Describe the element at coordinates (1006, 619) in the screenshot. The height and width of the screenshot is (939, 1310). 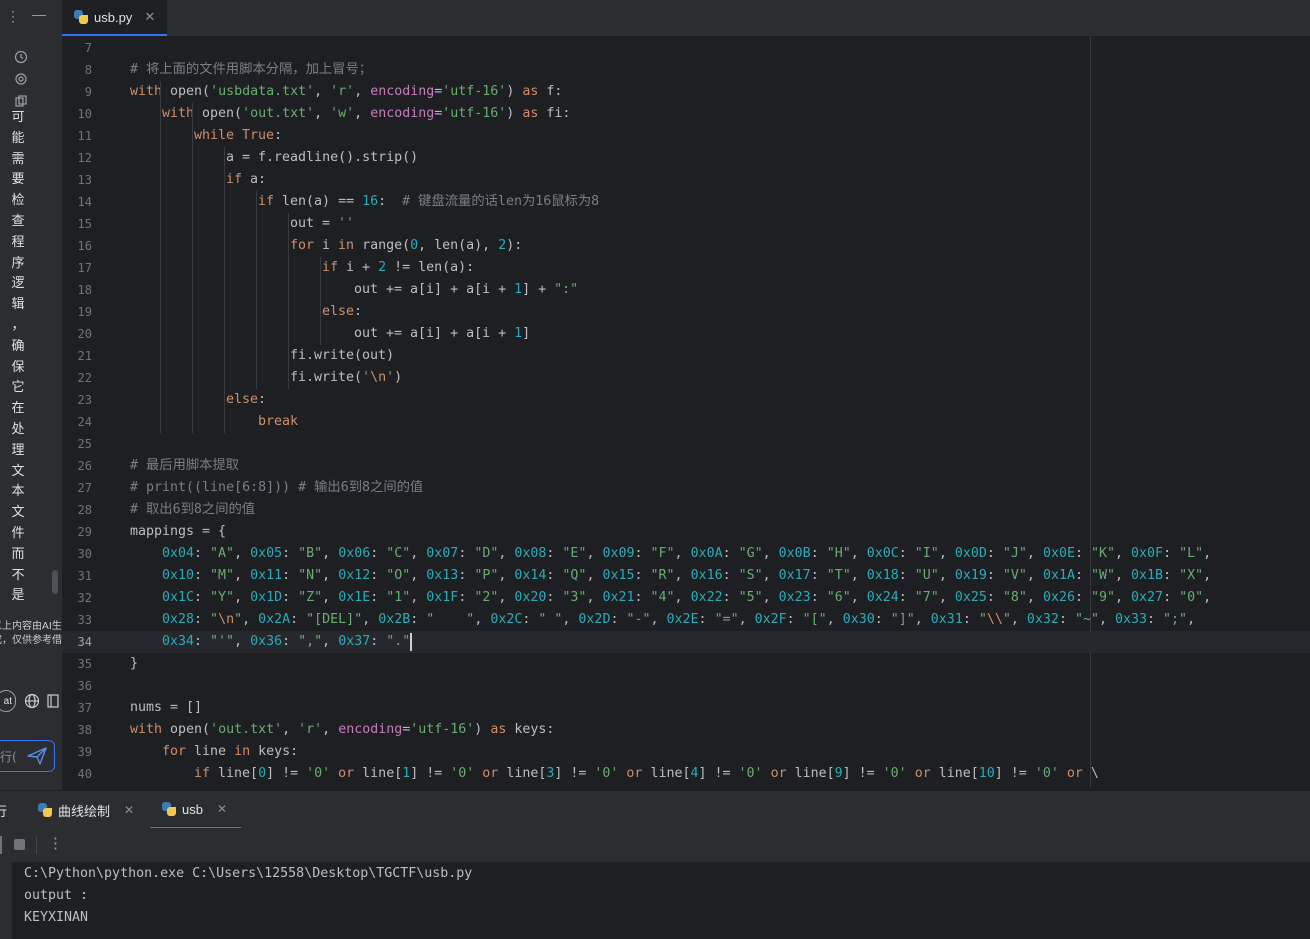
I see `code-token: "` at that location.